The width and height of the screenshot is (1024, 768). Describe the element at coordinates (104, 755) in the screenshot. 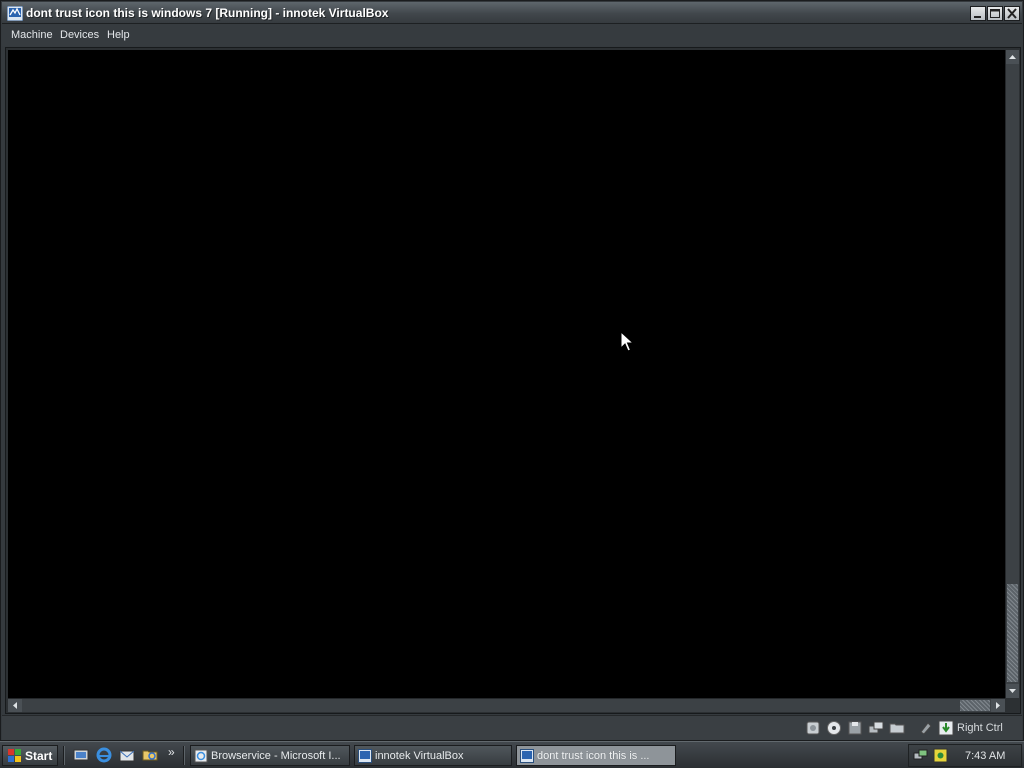

I see `internet-explorer-icon` at that location.